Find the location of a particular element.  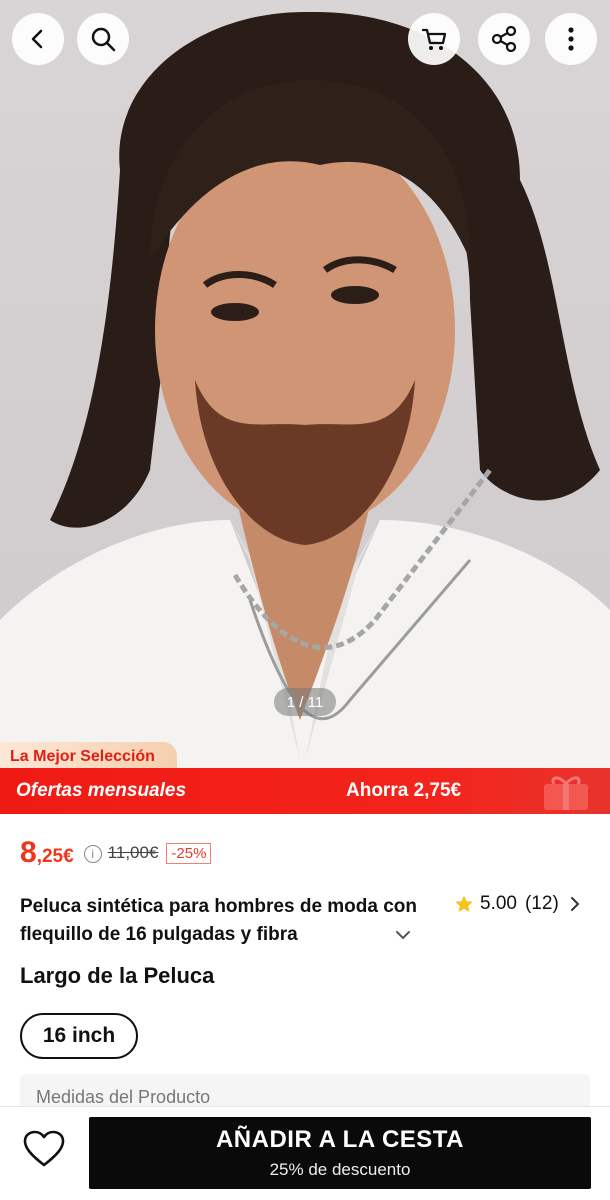

price-decimal: ,25€ is located at coordinates (55, 856).